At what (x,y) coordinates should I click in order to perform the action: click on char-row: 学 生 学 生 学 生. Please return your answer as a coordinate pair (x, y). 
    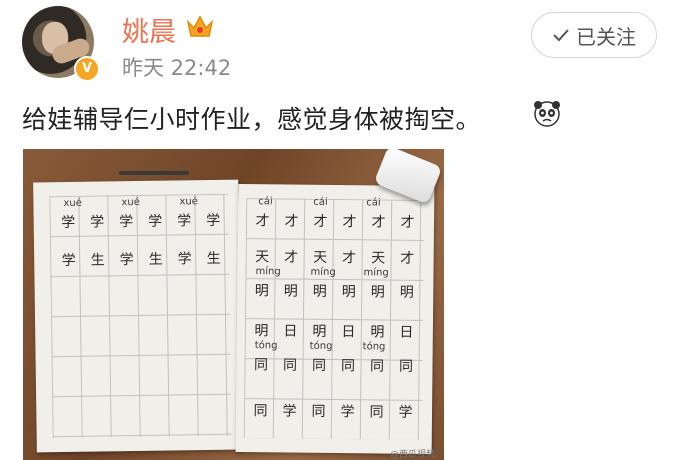
    Looking at the image, I should click on (141, 259).